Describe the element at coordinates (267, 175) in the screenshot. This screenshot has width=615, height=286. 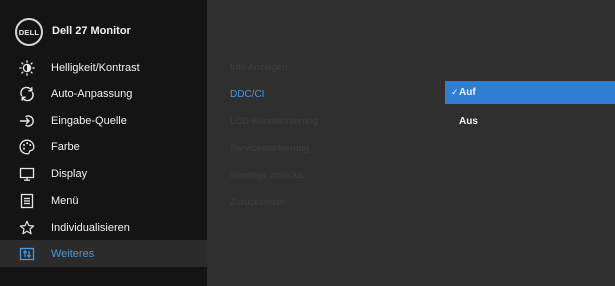
I see `submenu-item-reset-other: Sonstige zurücks.` at that location.